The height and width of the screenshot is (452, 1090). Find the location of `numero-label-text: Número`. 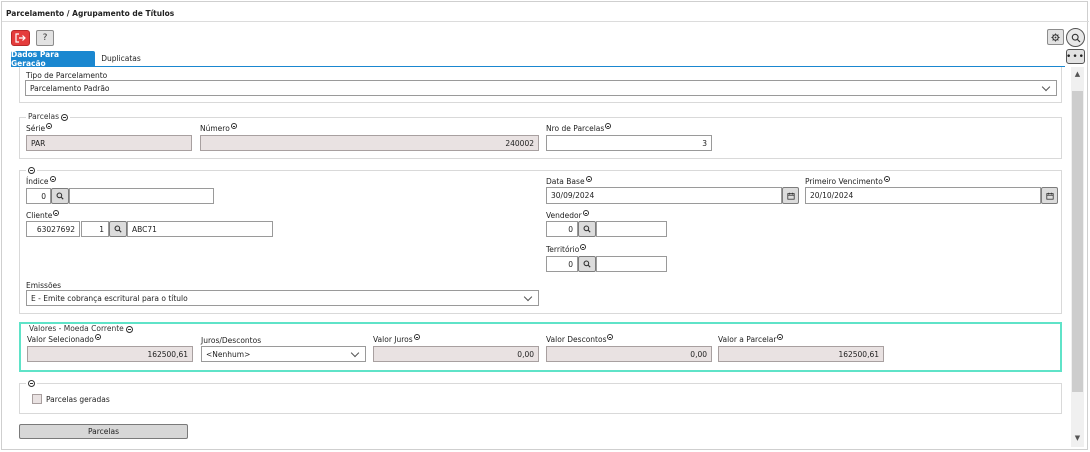

numero-label-text: Número is located at coordinates (215, 128).